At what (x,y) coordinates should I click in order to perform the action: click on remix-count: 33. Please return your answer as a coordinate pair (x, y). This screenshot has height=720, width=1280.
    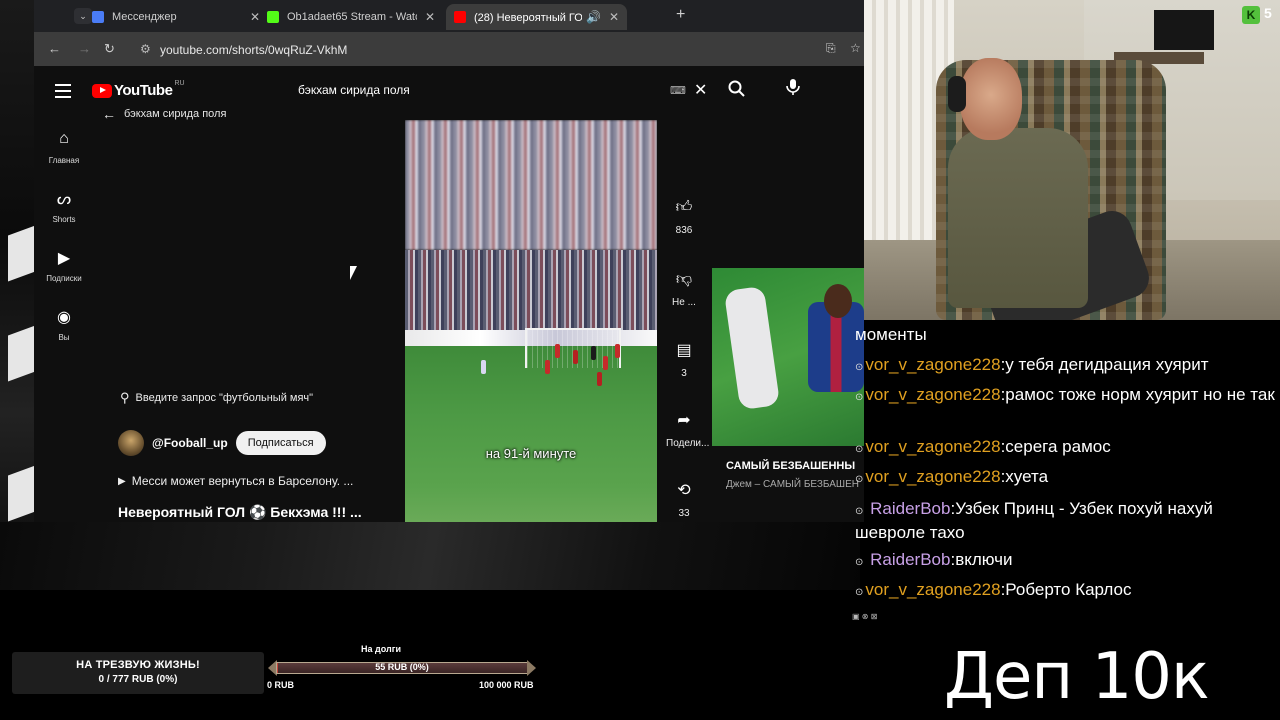
    Looking at the image, I should click on (684, 513).